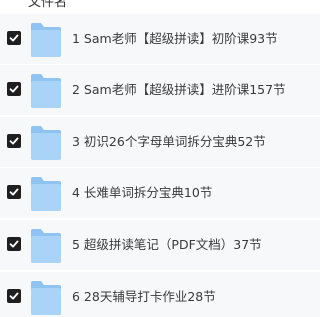 This screenshot has height=317, width=320. Describe the element at coordinates (179, 90) in the screenshot. I see `file-name: 2 Sam老师【超级拼读】进阶课157节` at that location.